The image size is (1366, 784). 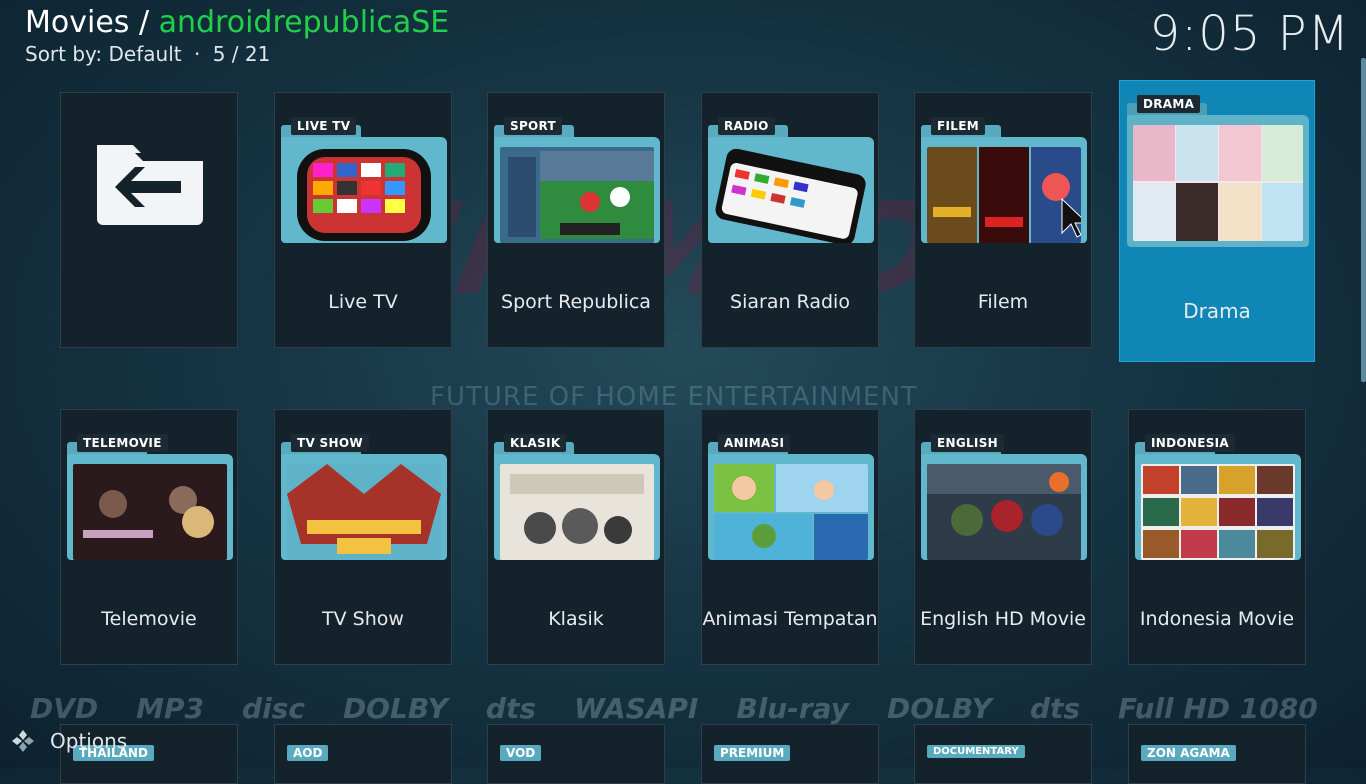 What do you see at coordinates (103, 54) in the screenshot?
I see `sort-label: Sort by: Default` at bounding box center [103, 54].